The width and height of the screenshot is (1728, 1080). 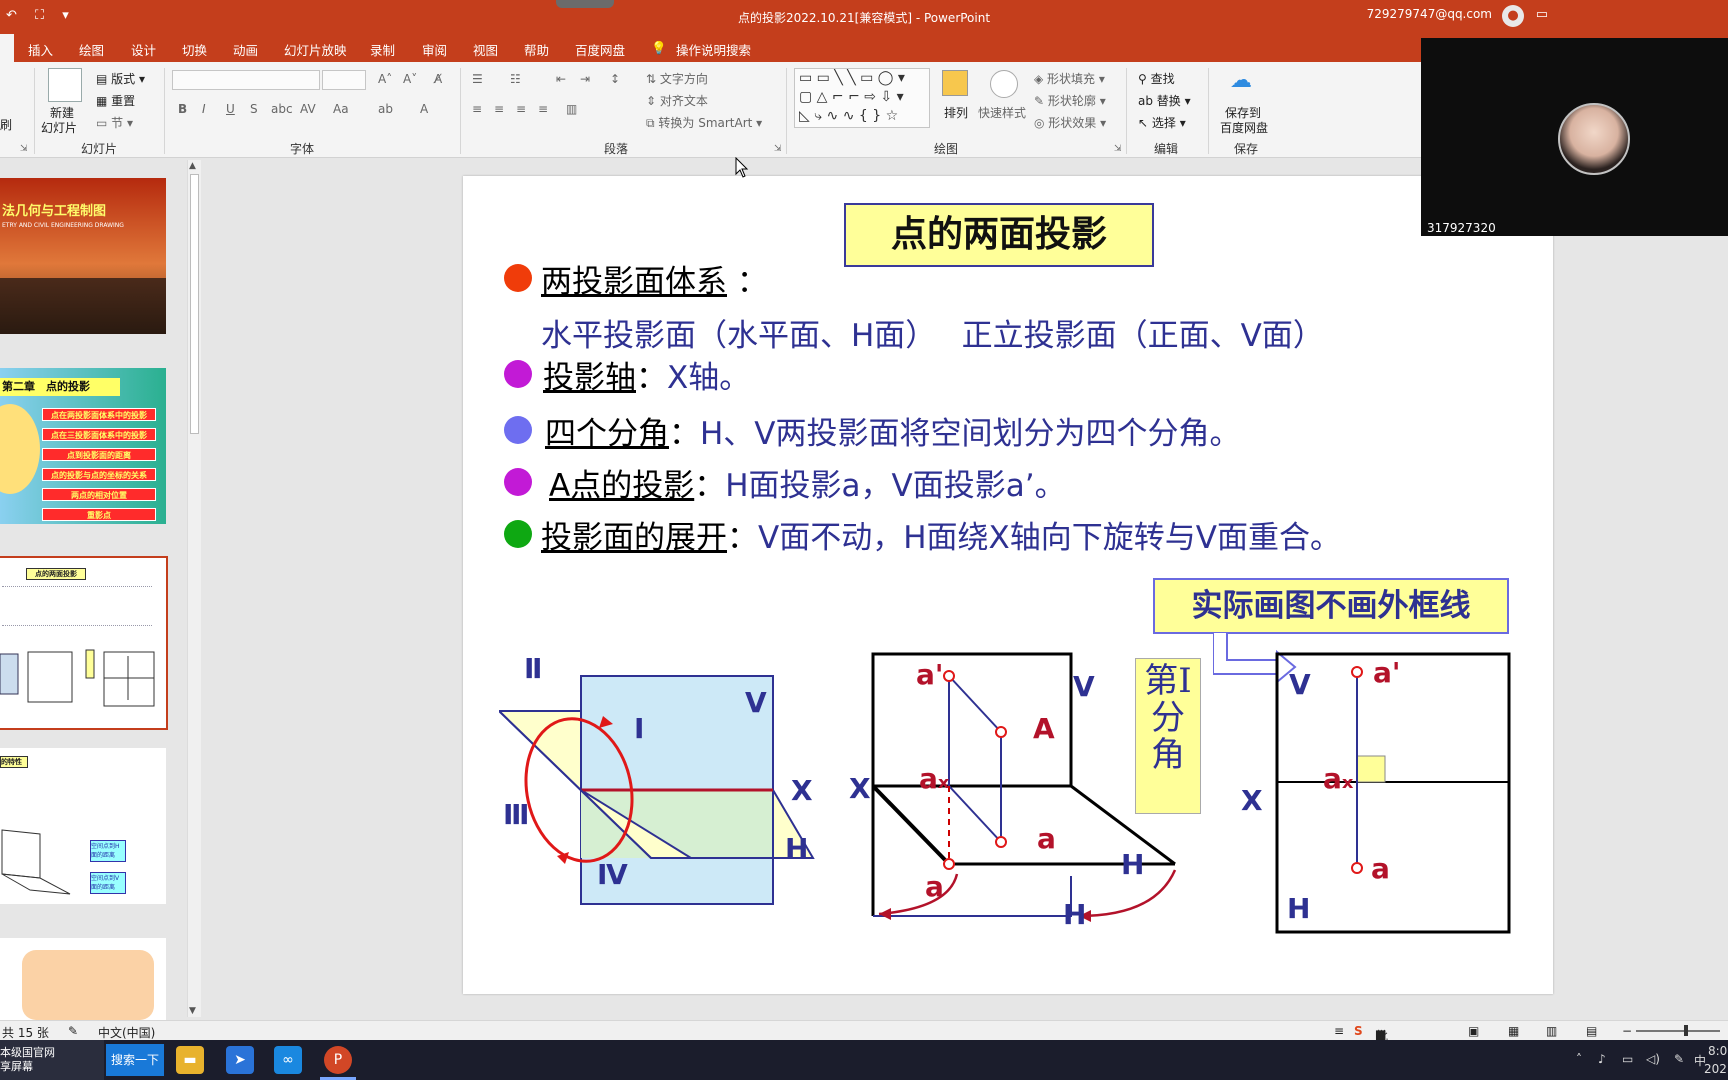 I want to click on new-slide-icon, so click(x=65, y=85).